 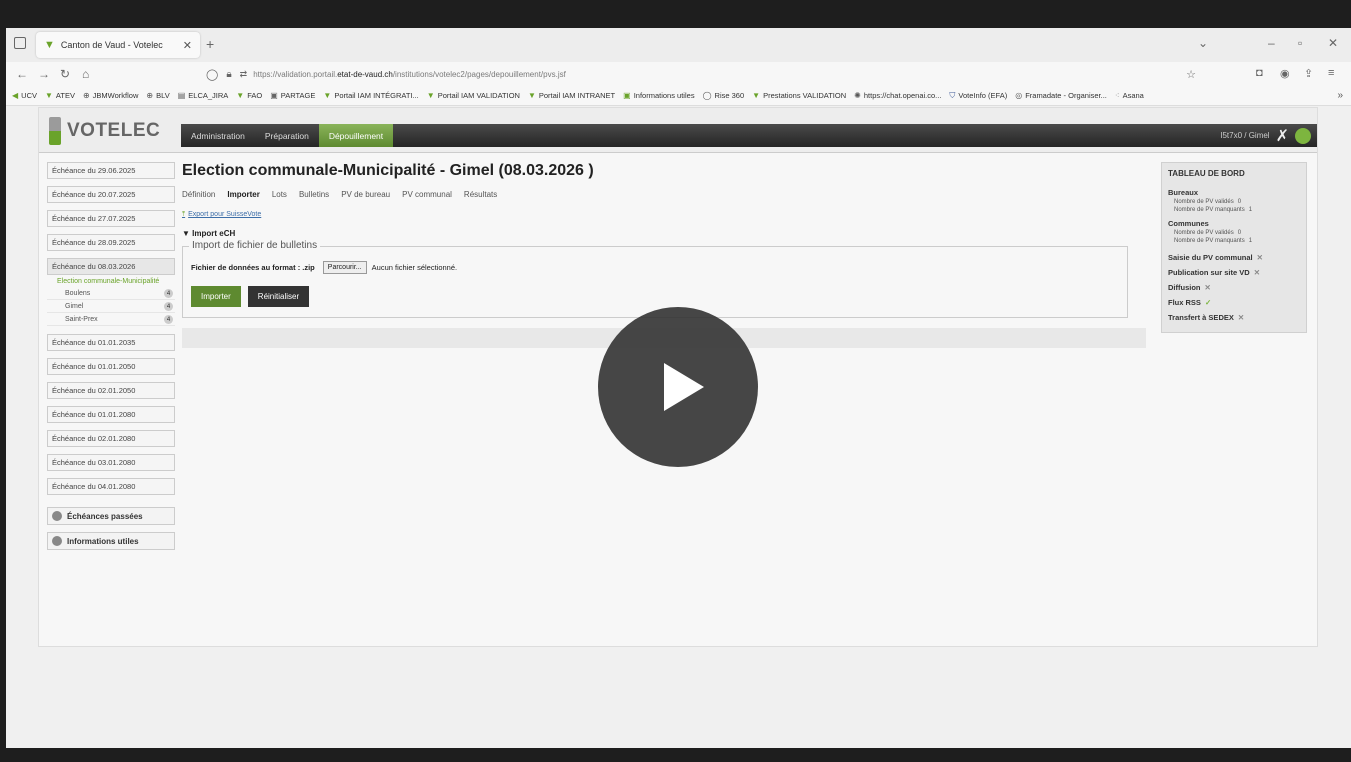 I want to click on sidebar-item-echeance: Échéance du 03.01.2080, so click(x=111, y=462).